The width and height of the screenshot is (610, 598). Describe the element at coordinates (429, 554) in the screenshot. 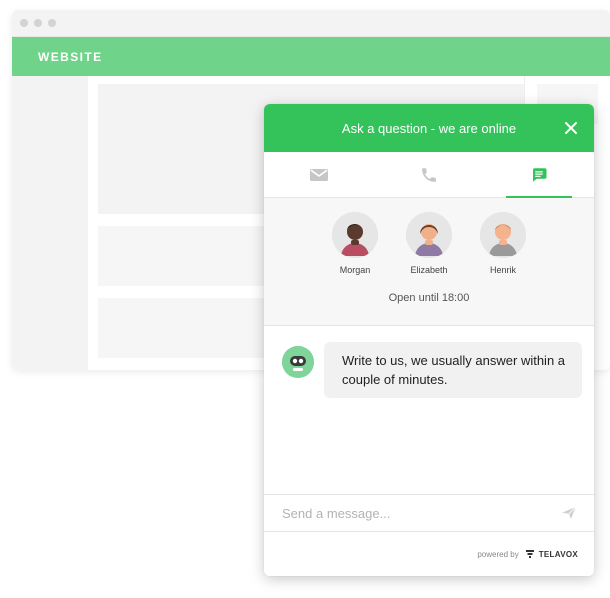

I see `widget-footer: powered by TELAVOX` at that location.